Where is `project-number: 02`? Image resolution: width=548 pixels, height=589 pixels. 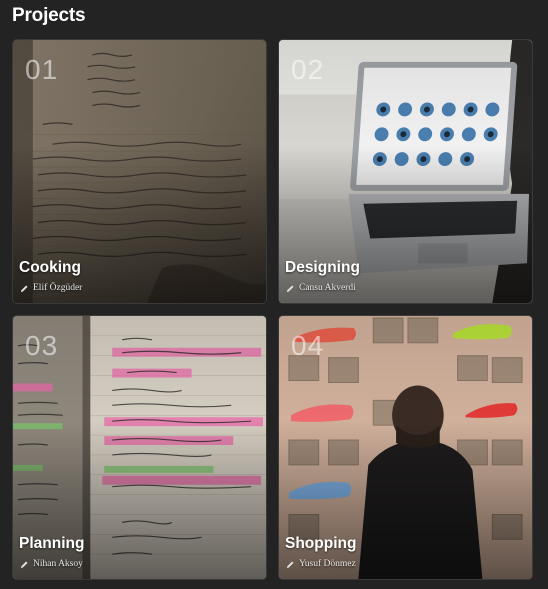 project-number: 02 is located at coordinates (308, 69).